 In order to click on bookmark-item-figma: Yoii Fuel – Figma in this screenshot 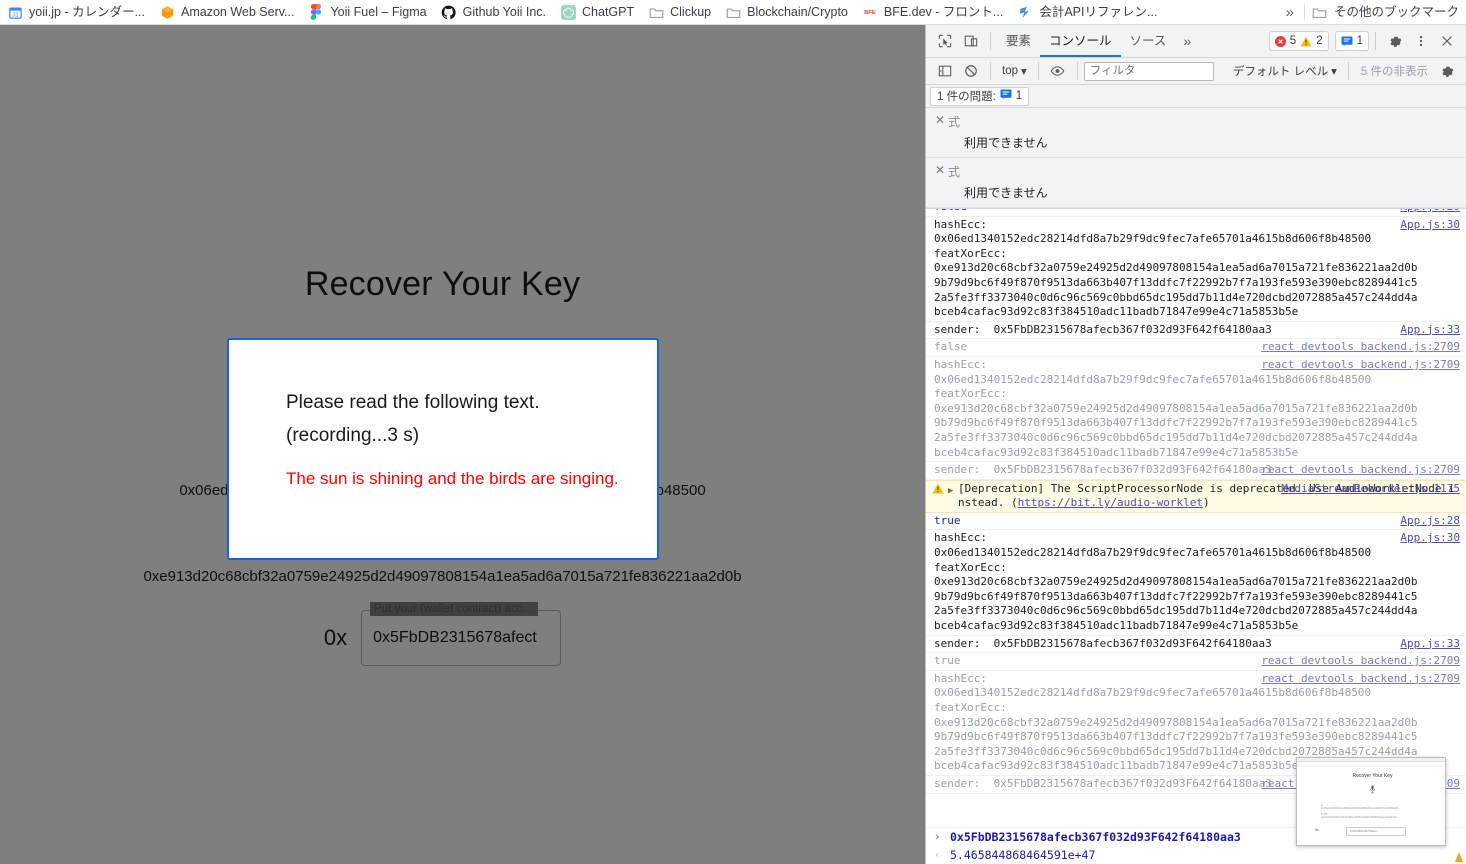, I will do `click(367, 12)`.